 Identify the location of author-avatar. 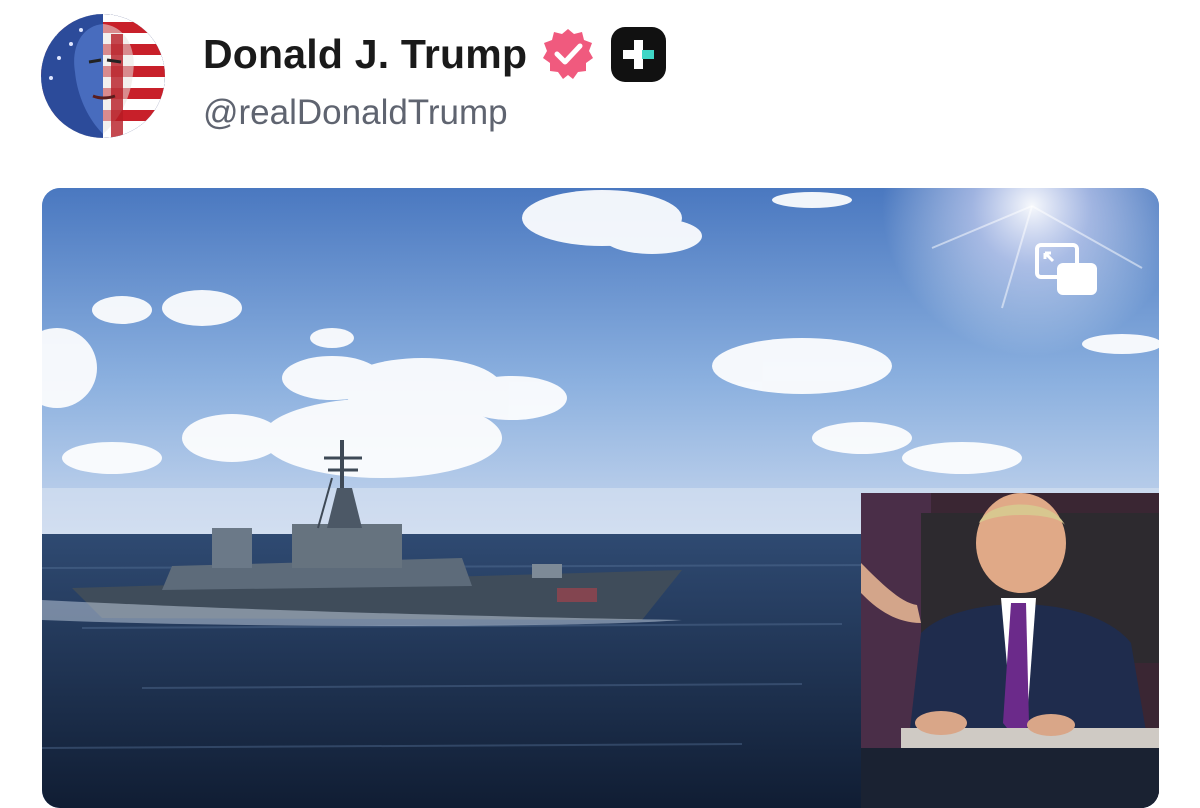
(103, 76).